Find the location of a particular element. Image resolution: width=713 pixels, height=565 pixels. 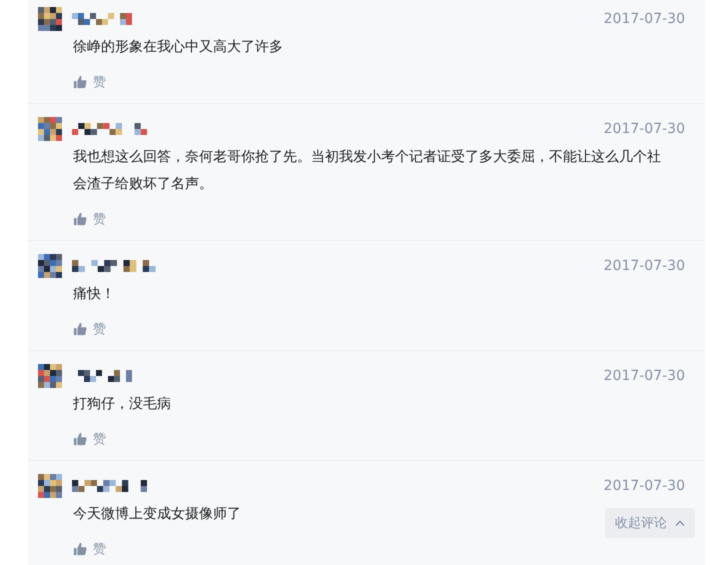

comment-text: 我也想这么回答，奈何老哥你抢了先。当初我发小考个记者证受了多大委屈，不能让这么几个社会渣子给败坏了名声。 is located at coordinates (367, 171).